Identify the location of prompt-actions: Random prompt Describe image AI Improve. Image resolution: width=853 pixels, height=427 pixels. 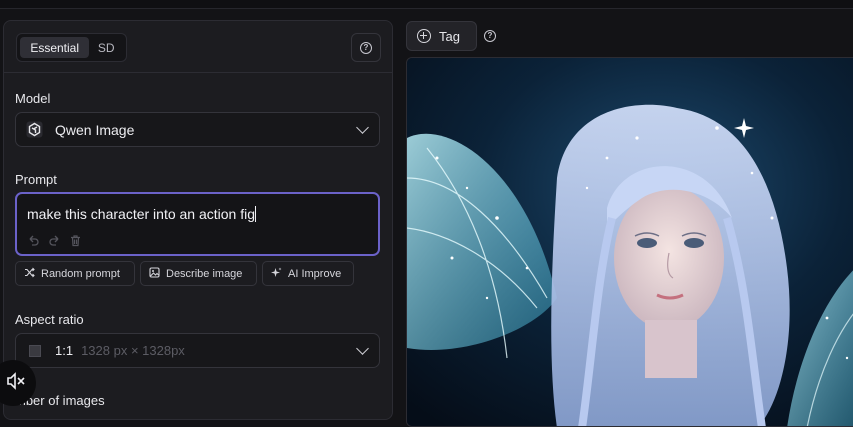
(184, 273).